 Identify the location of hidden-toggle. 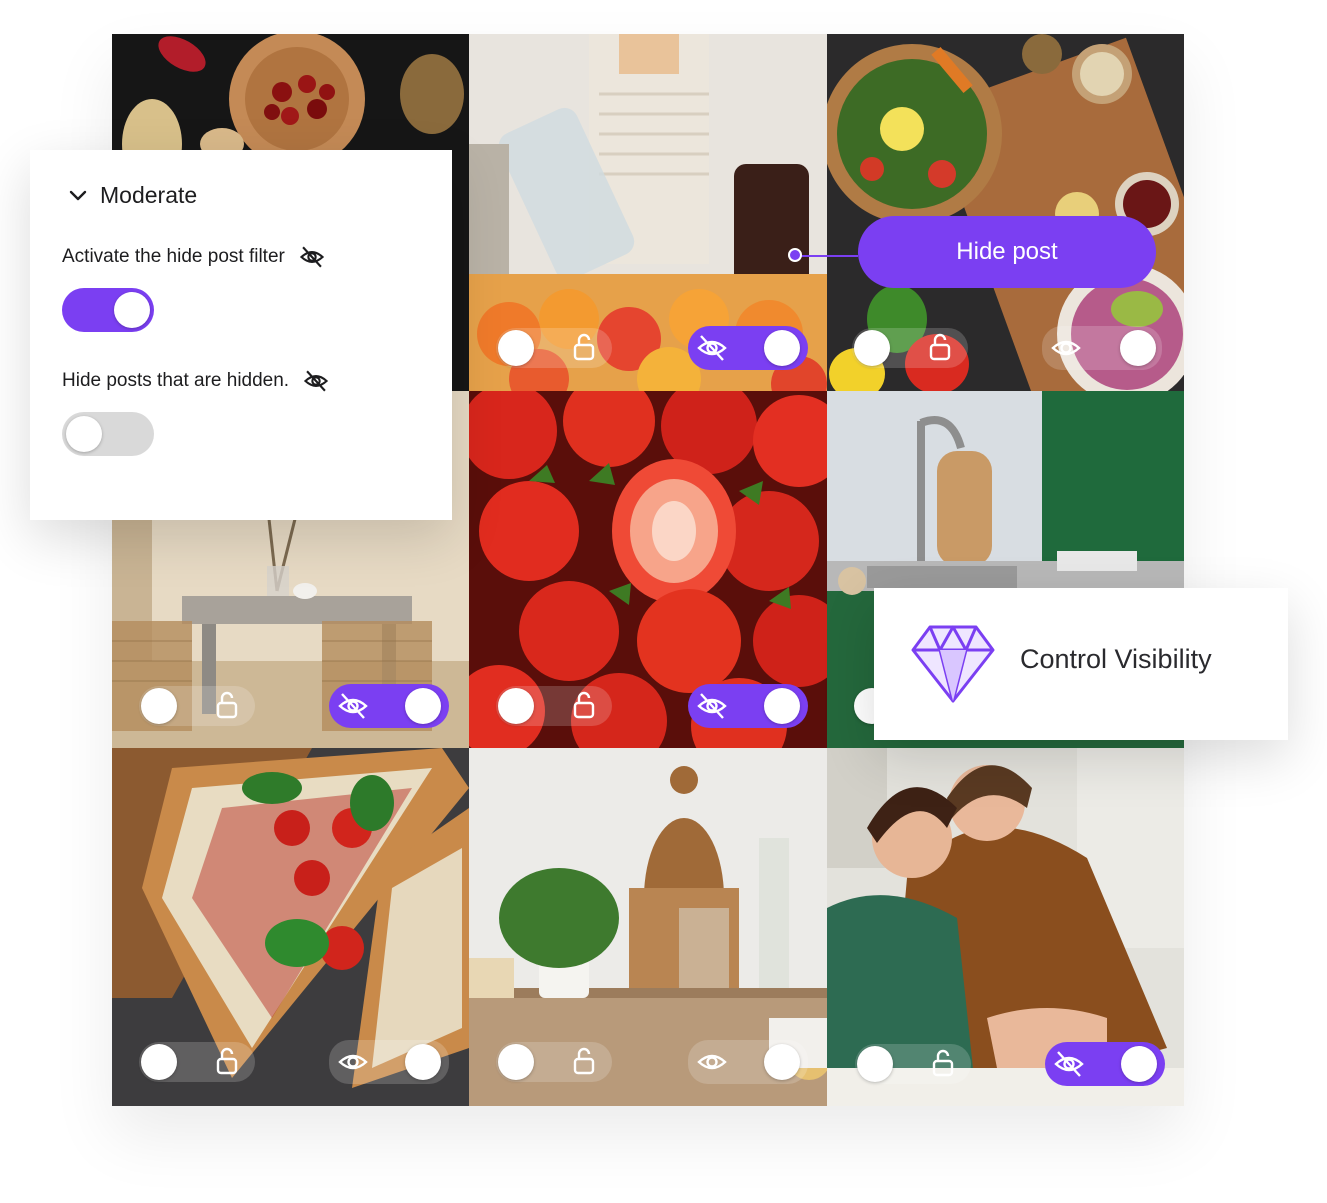
(108, 434).